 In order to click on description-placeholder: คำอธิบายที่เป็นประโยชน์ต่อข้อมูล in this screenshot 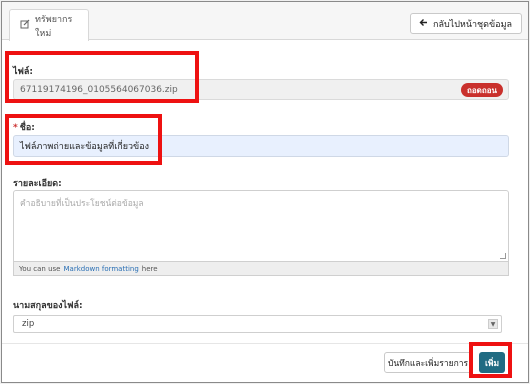, I will do `click(82, 204)`.